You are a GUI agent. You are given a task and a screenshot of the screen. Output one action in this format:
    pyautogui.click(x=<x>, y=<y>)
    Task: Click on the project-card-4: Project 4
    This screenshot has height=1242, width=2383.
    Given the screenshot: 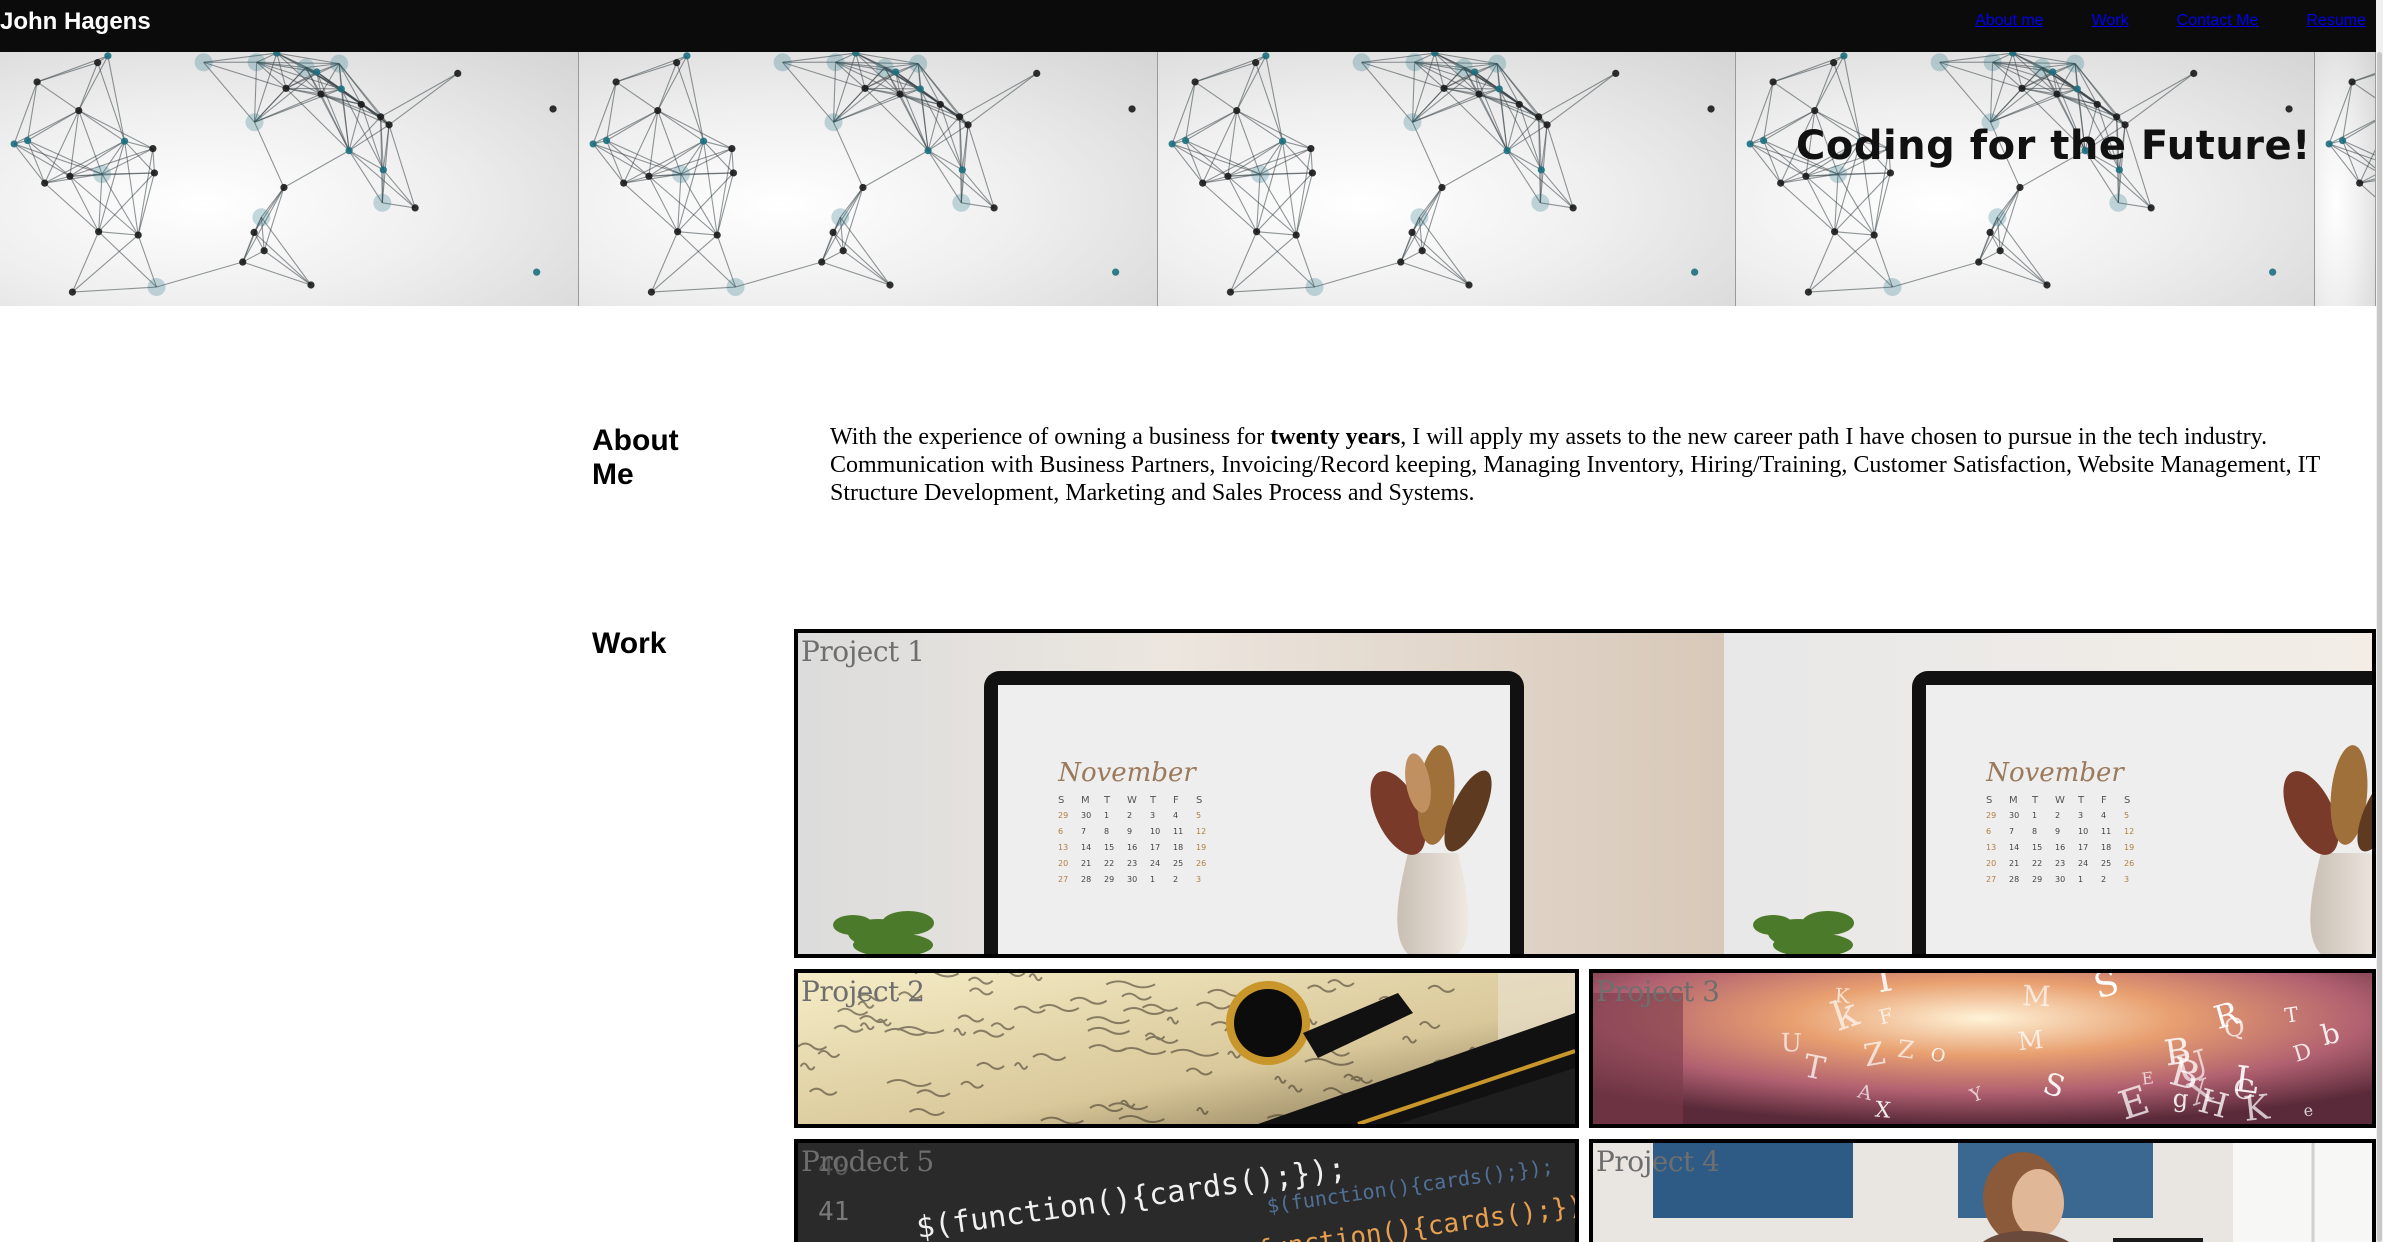 What is the action you would take?
    pyautogui.click(x=1982, y=1190)
    